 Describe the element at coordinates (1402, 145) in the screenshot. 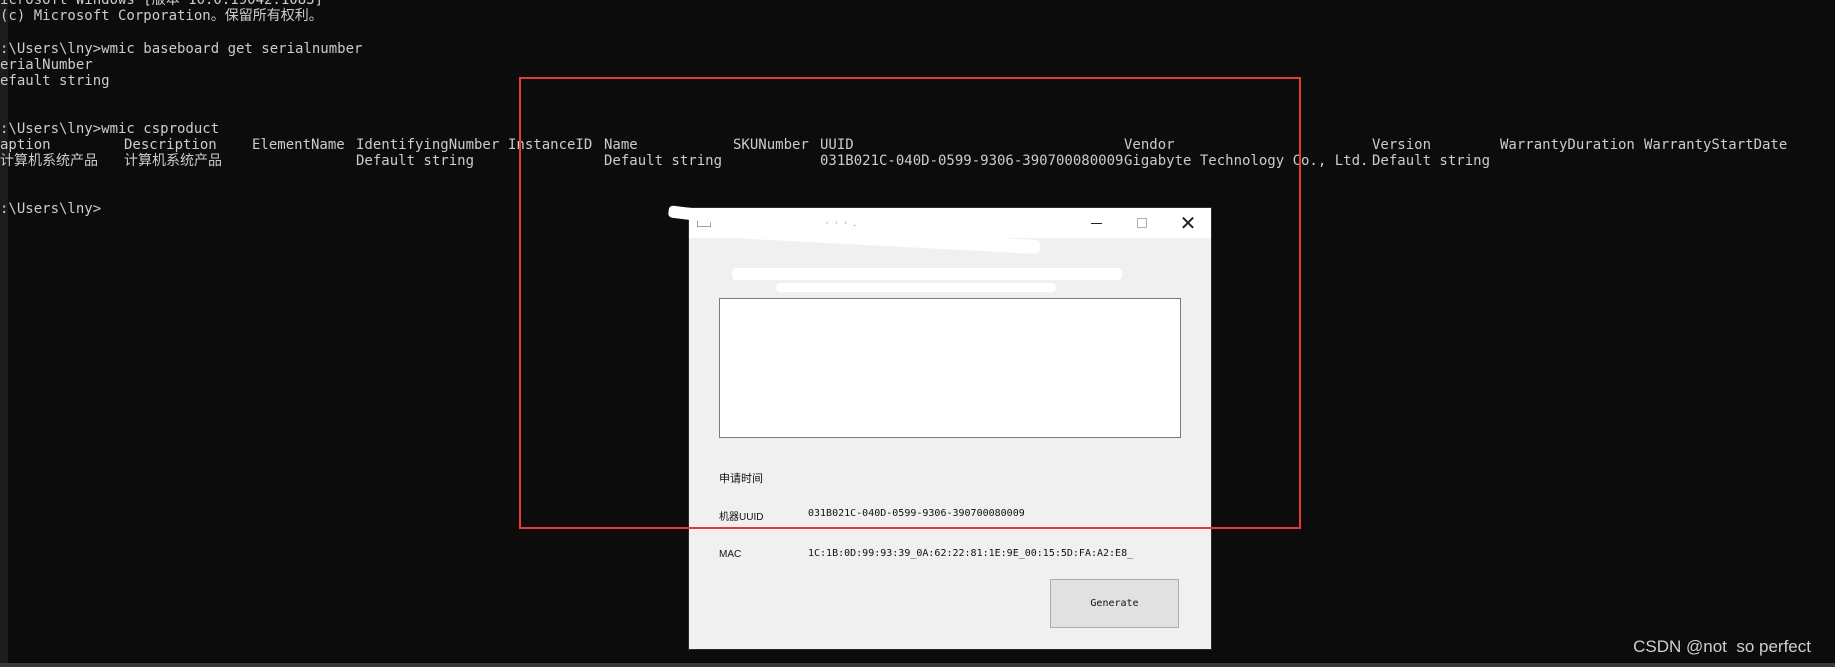

I see `table-header-version: Version` at that location.